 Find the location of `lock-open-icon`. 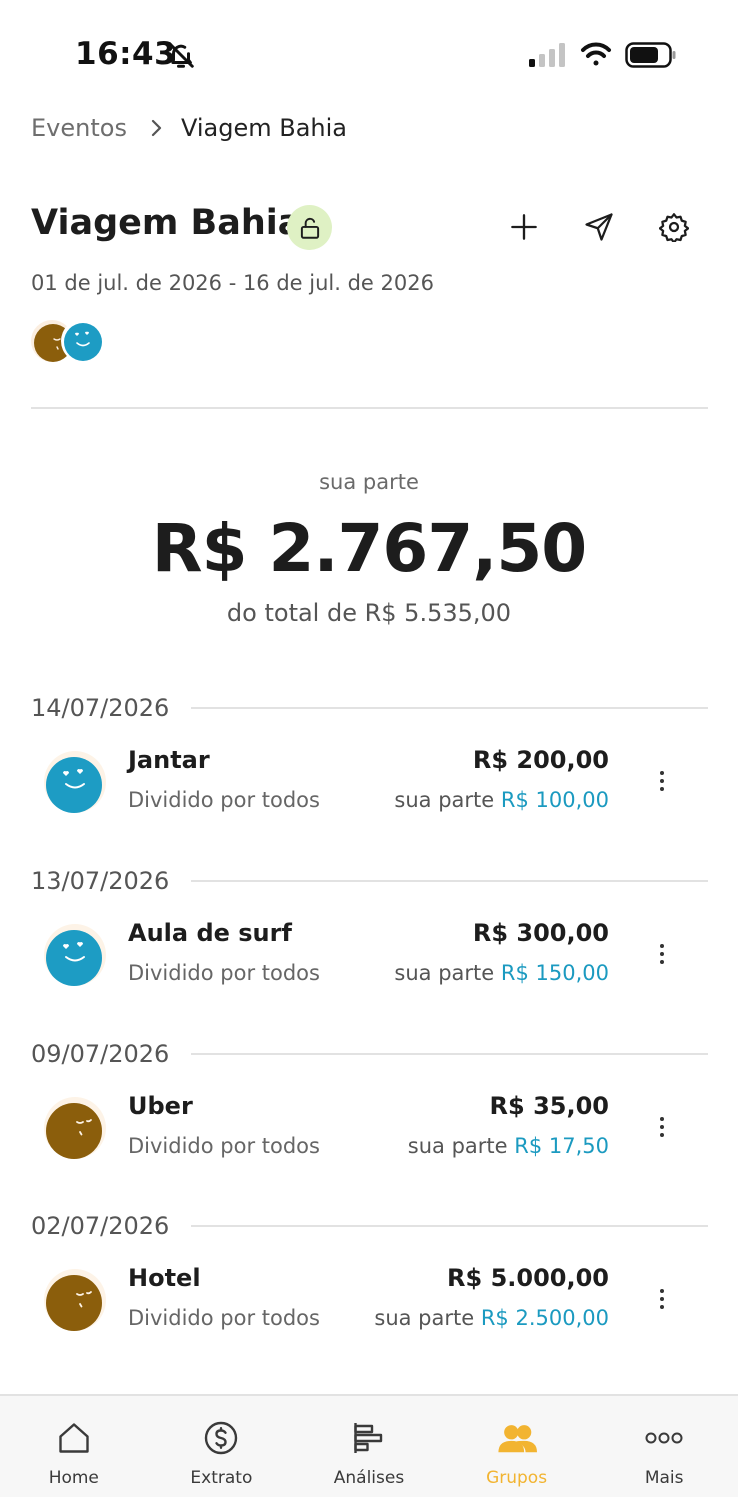

lock-open-icon is located at coordinates (309, 228).